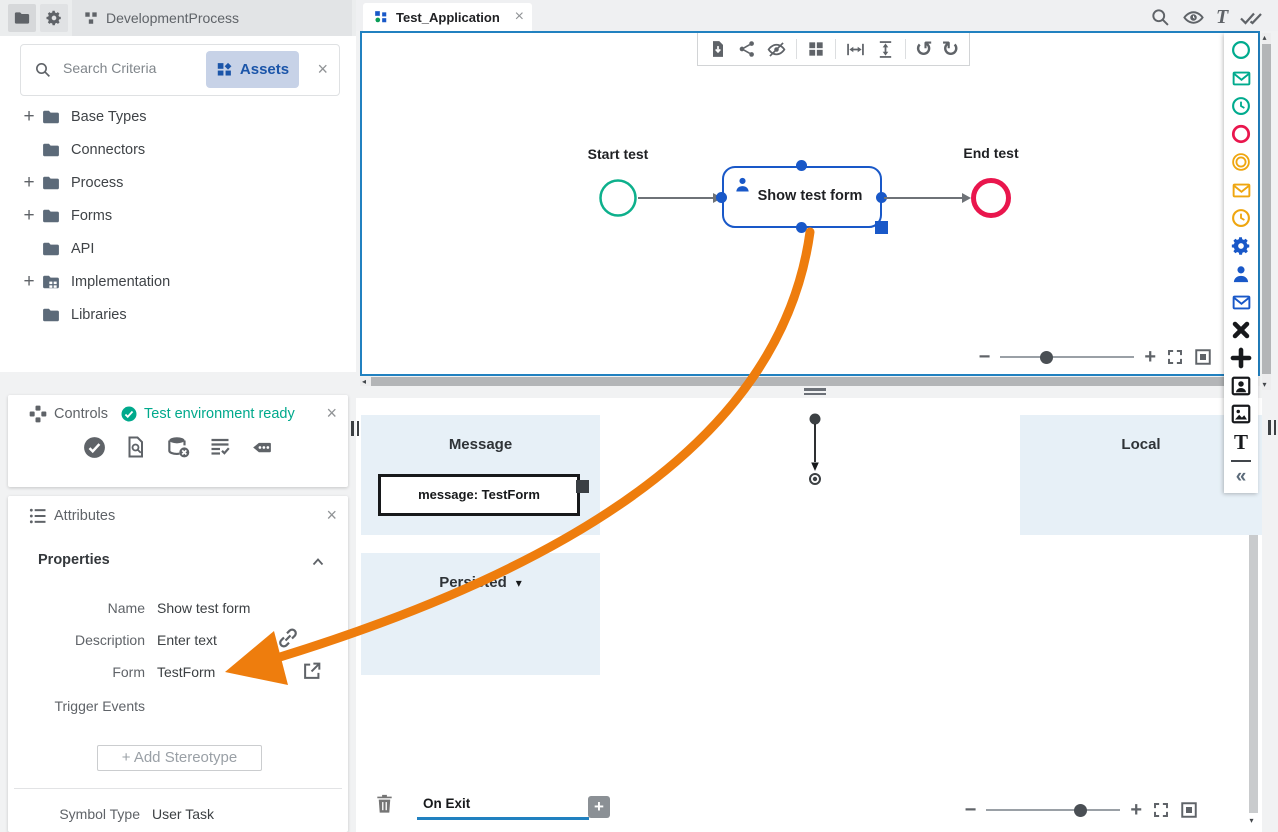 The height and width of the screenshot is (832, 1278). Describe the element at coordinates (136, 447) in the screenshot. I see `inspect-document-button` at that location.